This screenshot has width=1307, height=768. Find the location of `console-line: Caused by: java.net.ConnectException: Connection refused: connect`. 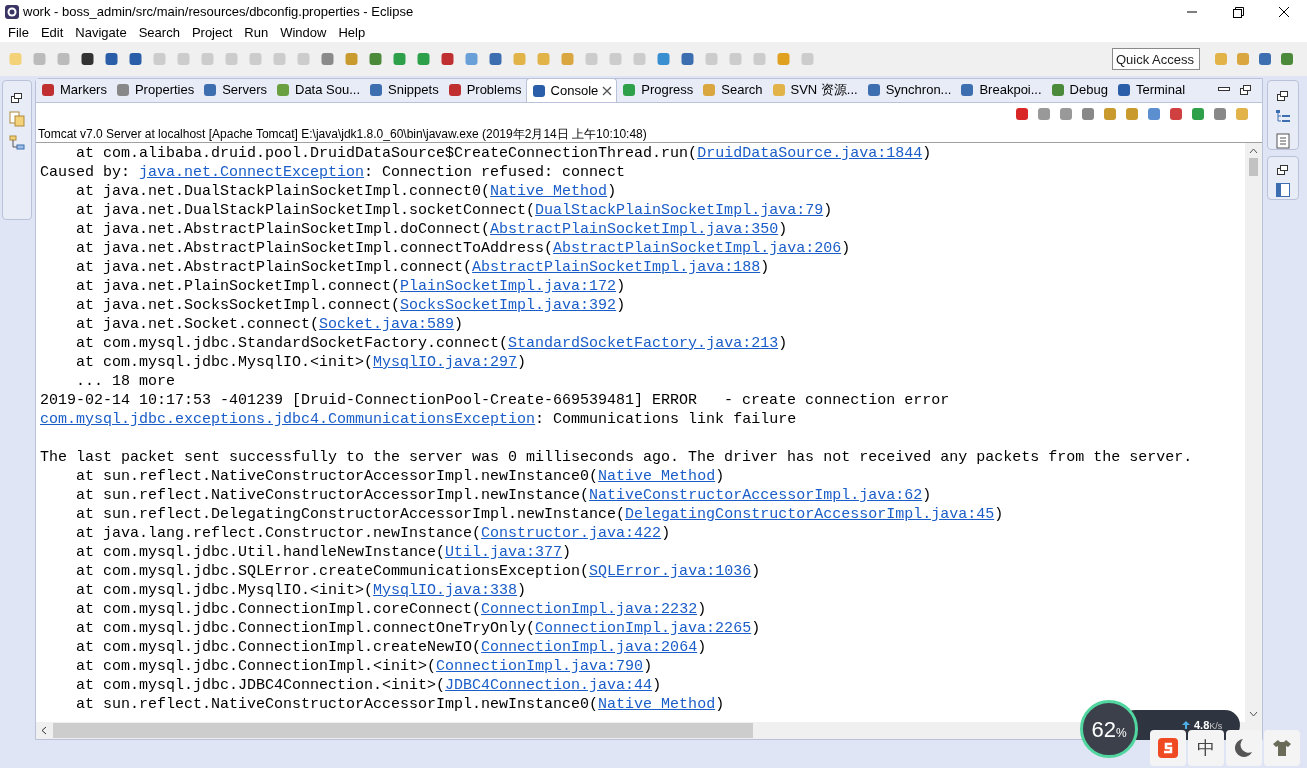

console-line: Caused by: java.net.ConnectException: Connection refused: connect is located at coordinates (333, 172).